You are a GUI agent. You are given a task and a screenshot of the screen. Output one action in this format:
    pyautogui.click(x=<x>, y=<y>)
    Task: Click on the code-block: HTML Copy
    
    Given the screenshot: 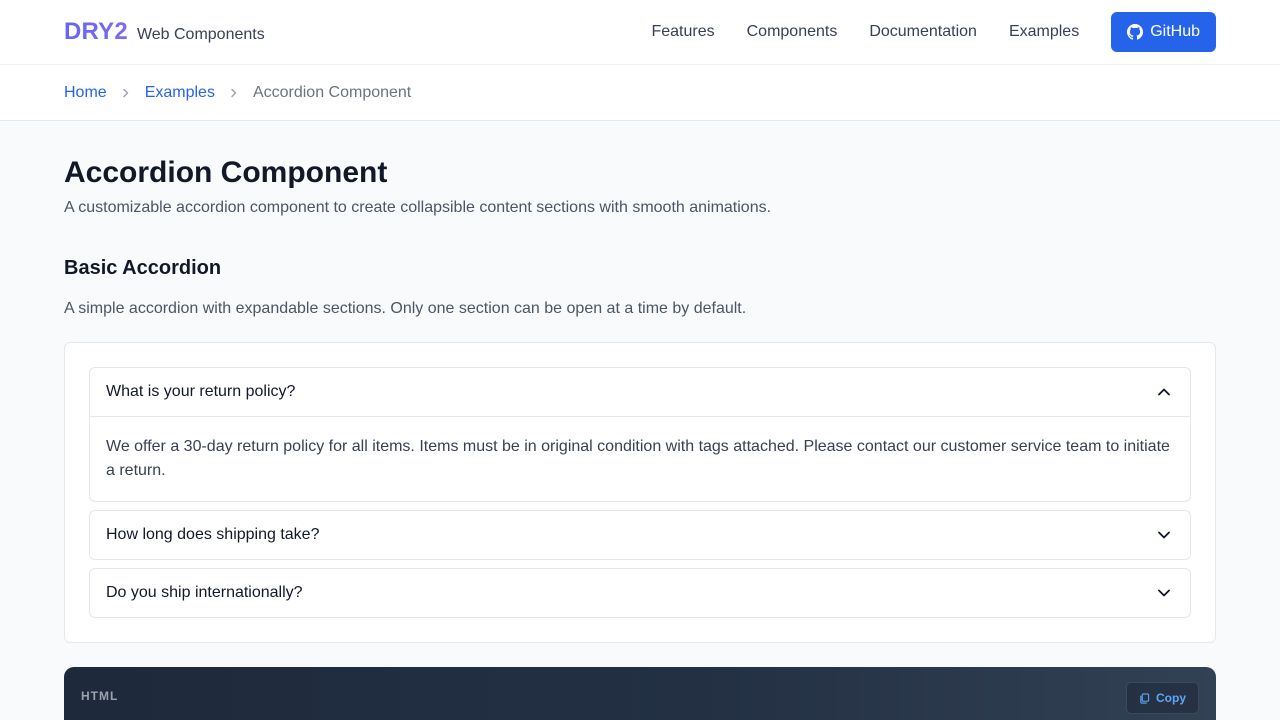 What is the action you would take?
    pyautogui.click(x=640, y=693)
    